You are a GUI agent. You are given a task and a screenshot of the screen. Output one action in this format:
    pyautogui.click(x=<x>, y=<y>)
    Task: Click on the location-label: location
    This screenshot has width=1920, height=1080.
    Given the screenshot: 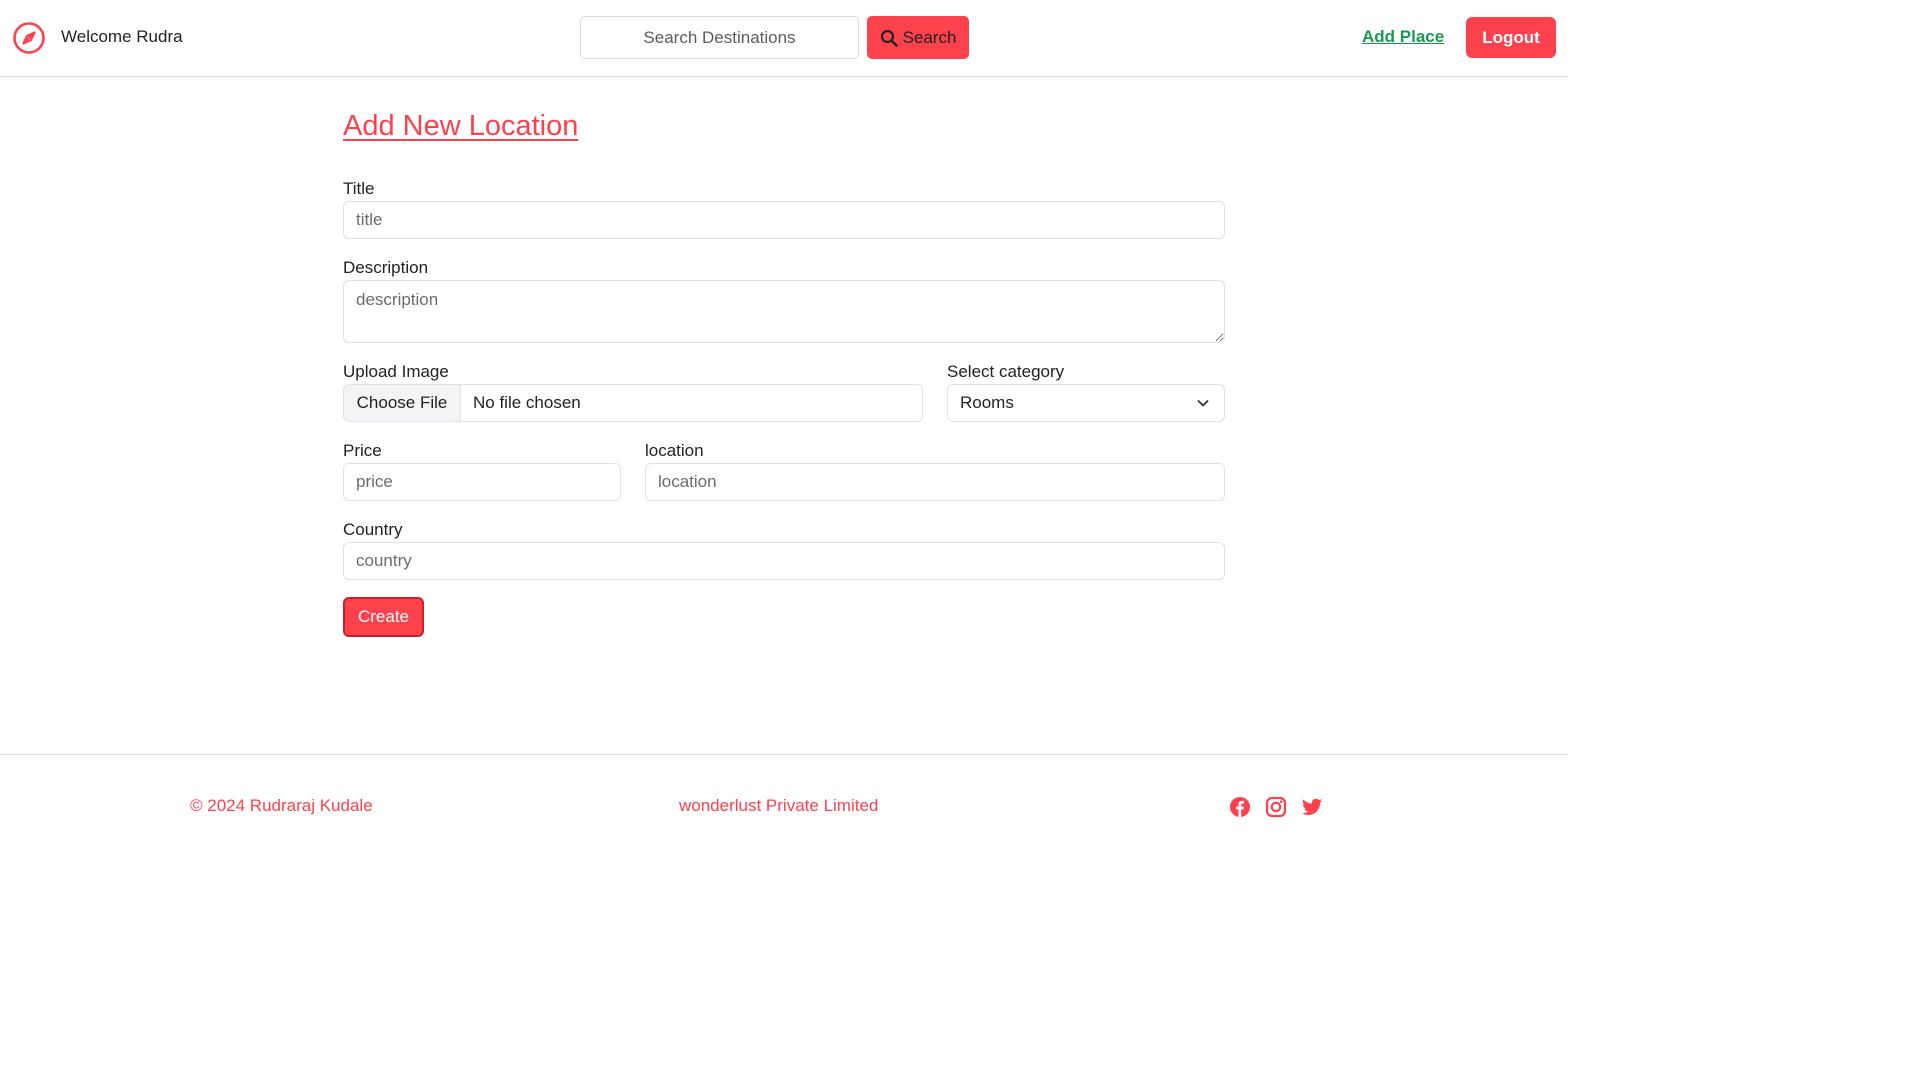 What is the action you would take?
    pyautogui.click(x=674, y=450)
    